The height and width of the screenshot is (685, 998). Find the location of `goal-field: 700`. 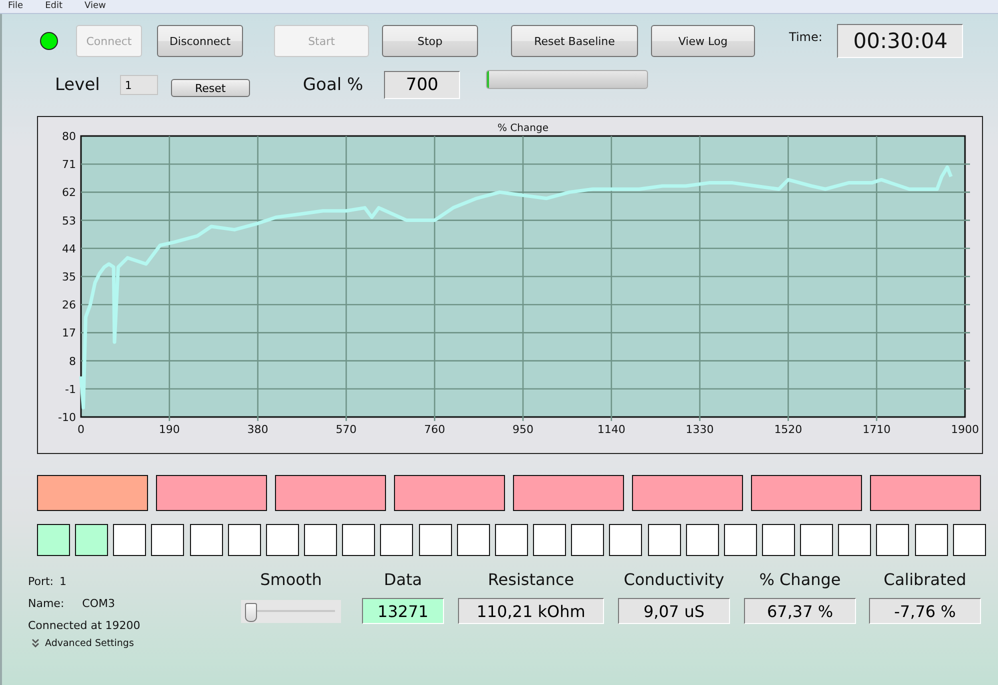

goal-field: 700 is located at coordinates (422, 85).